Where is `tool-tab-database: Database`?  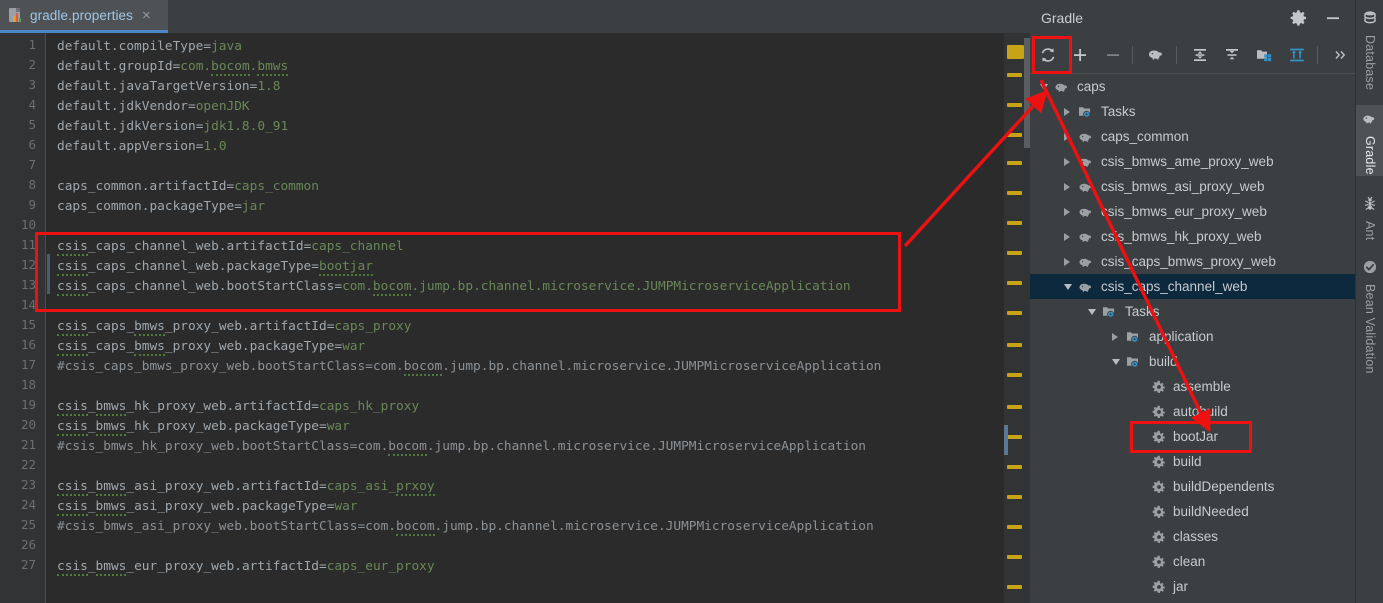
tool-tab-database: Database is located at coordinates (1369, 47).